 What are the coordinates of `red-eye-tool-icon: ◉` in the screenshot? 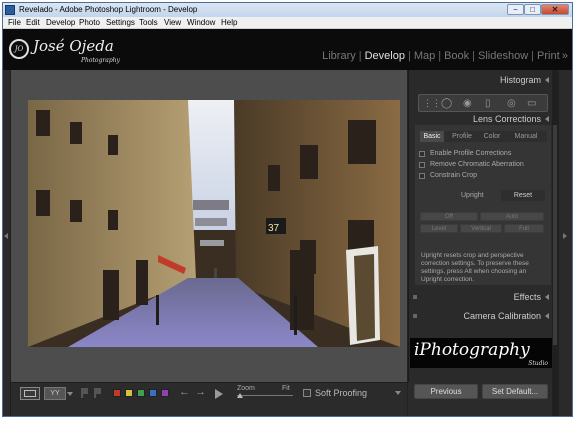 It's located at (467, 103).